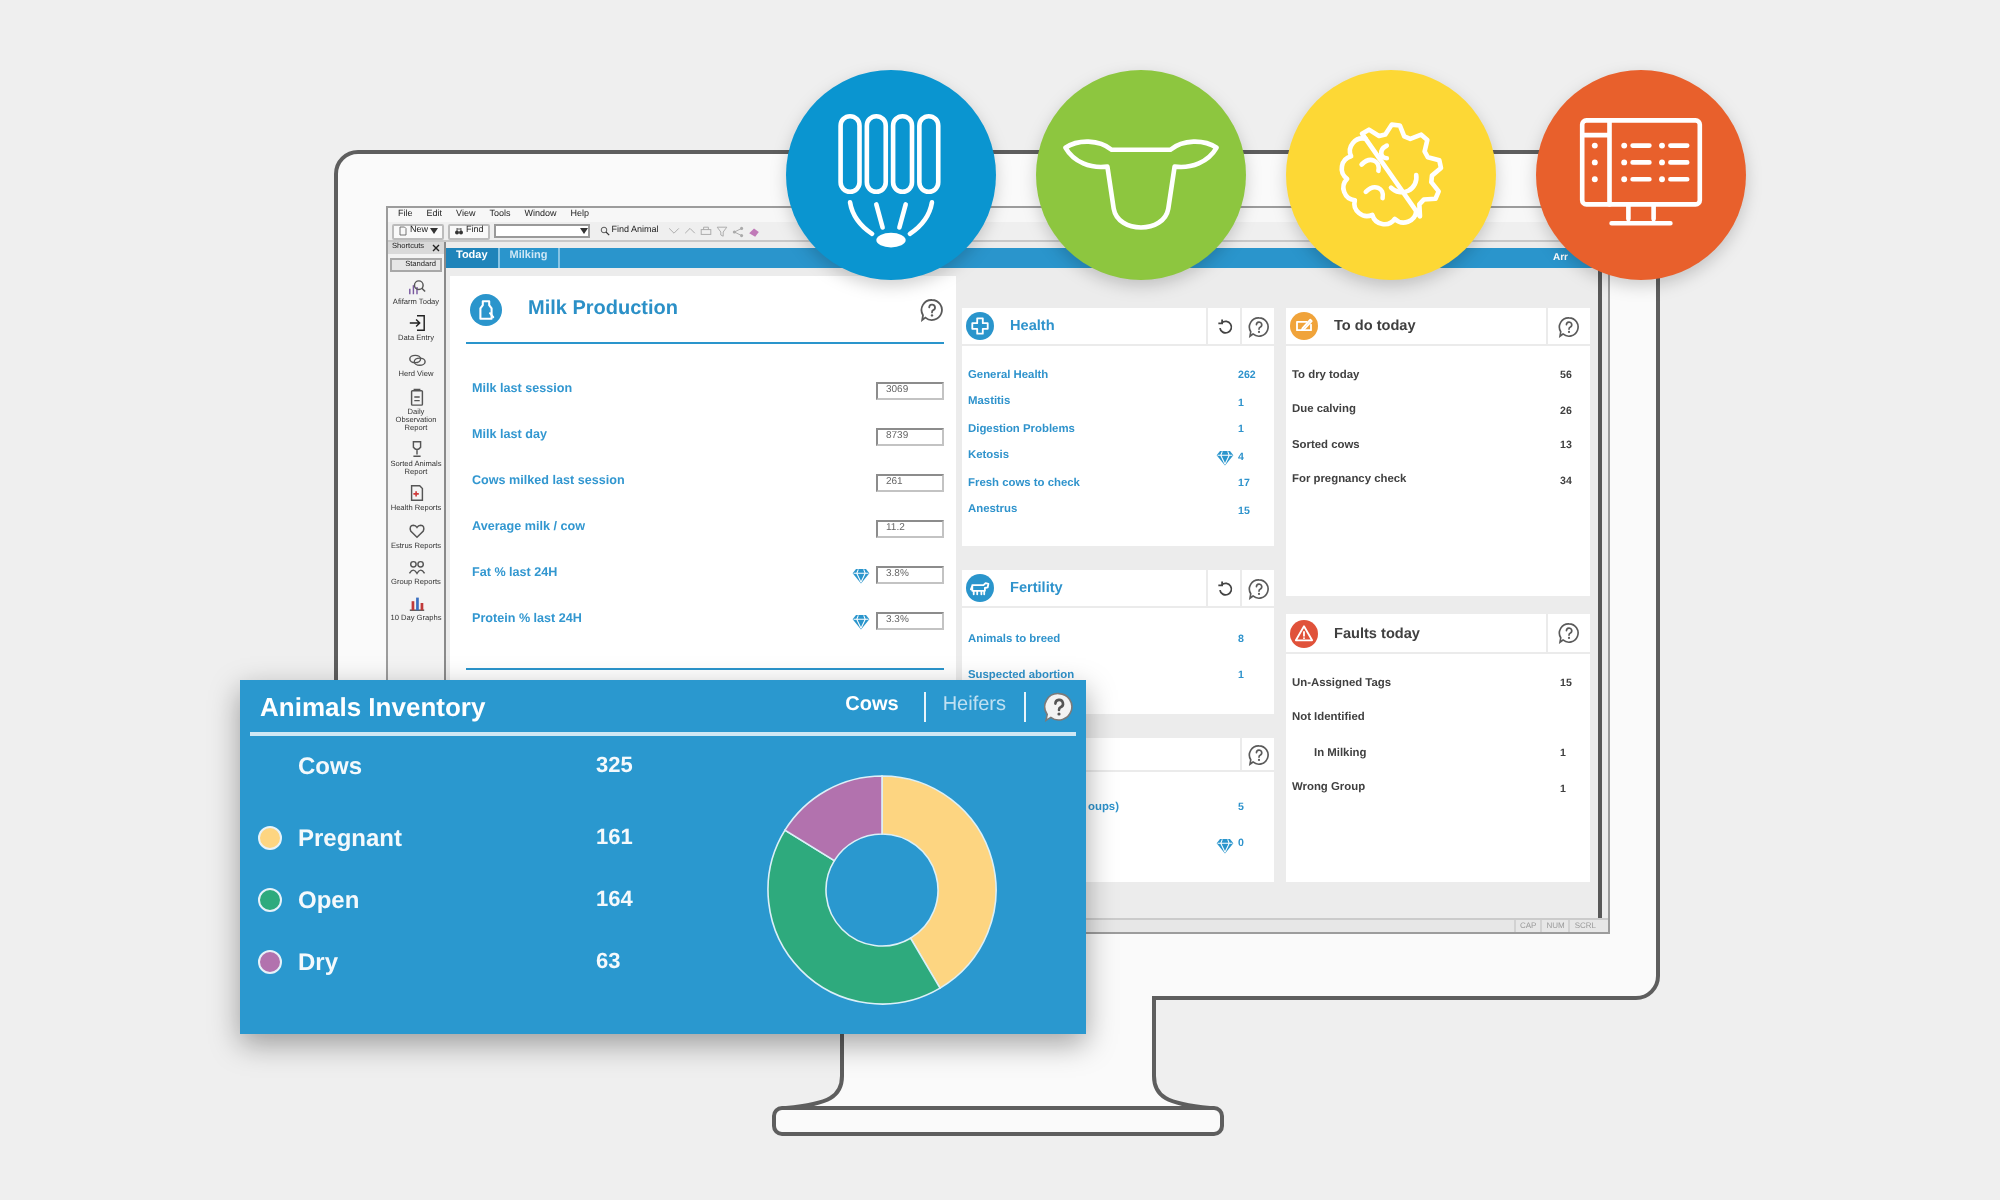  I want to click on row-value: 164, so click(615, 900).